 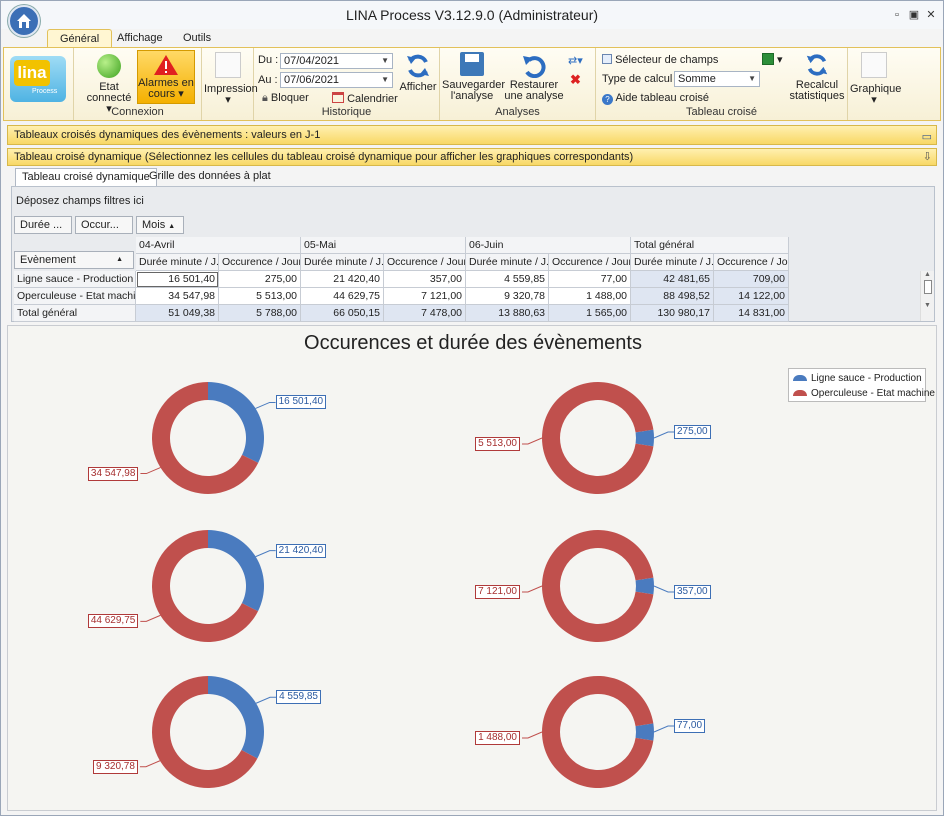 What do you see at coordinates (931, 15) in the screenshot?
I see `close-icon: ✕` at bounding box center [931, 15].